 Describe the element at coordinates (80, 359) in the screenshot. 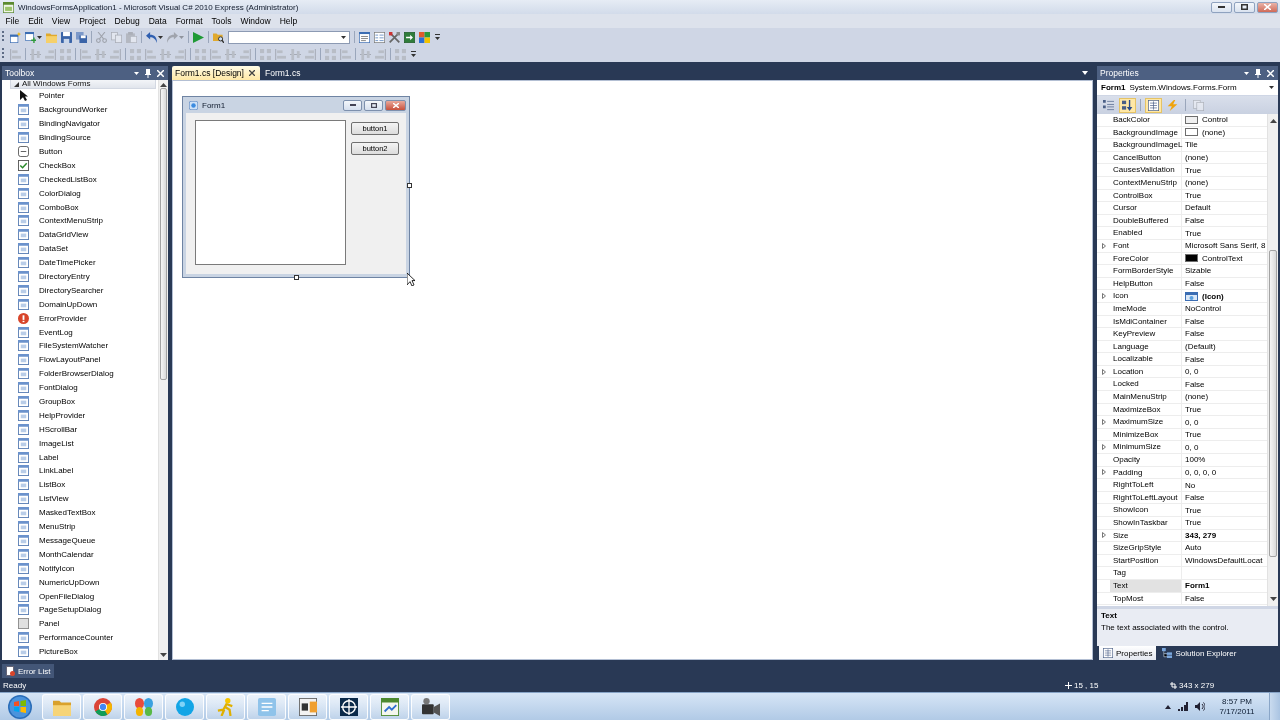

I see `toolbox-item: FlowLayoutPanel` at that location.